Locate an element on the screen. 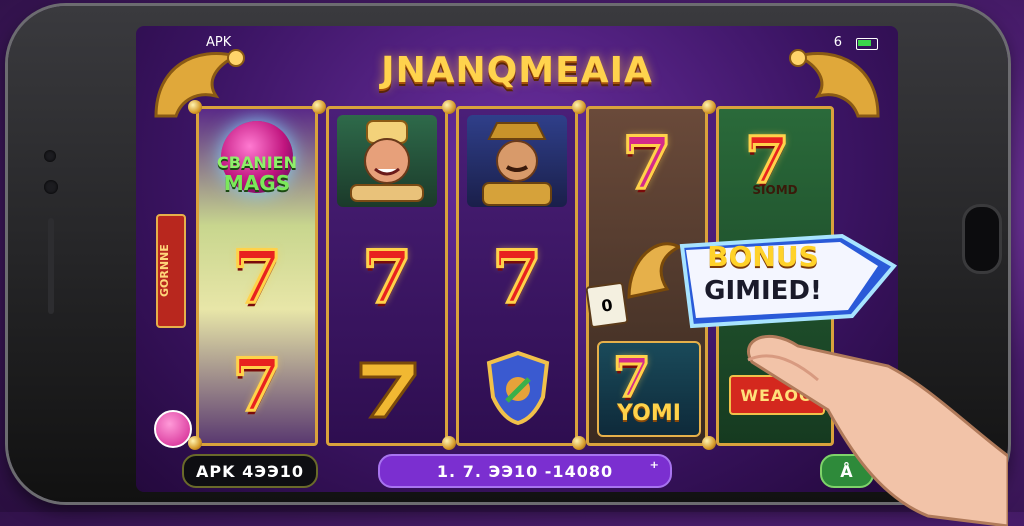 This screenshot has height=526, width=1024. bonus-text-line1: BONUS is located at coordinates (763, 256).